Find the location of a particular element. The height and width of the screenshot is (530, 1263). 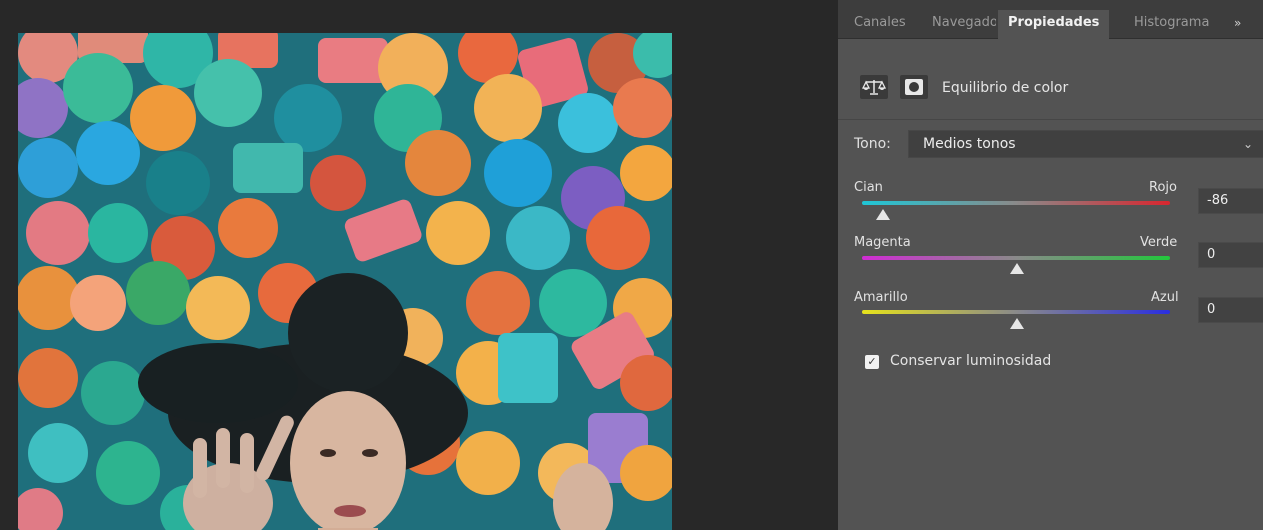

slider-blue-label: Azul is located at coordinates (1165, 297).